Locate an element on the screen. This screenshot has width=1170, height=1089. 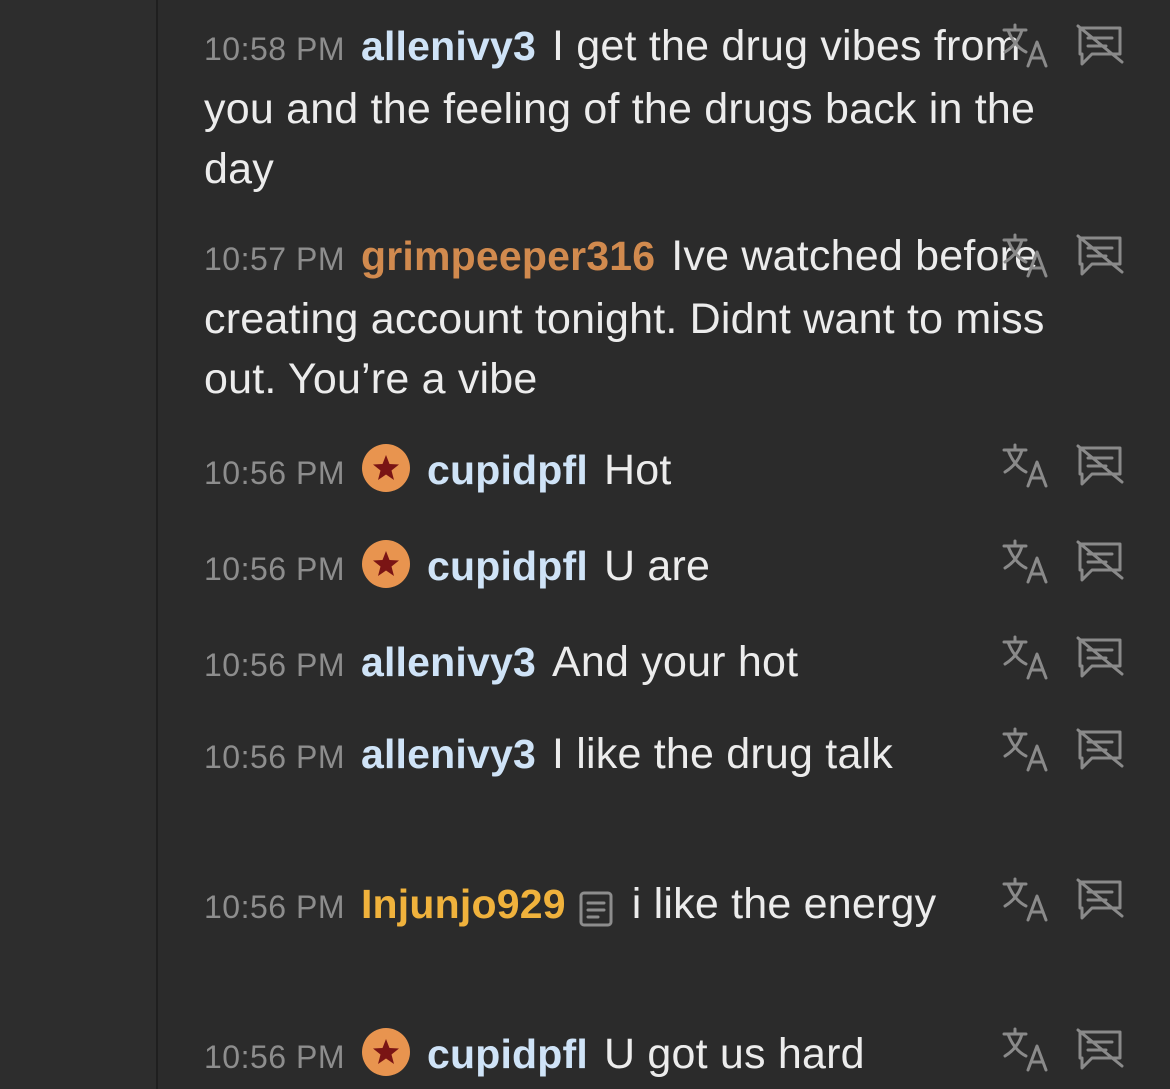
chat-message: 10:56 PM allenivy3 And your hot is located at coordinates (644, 663).